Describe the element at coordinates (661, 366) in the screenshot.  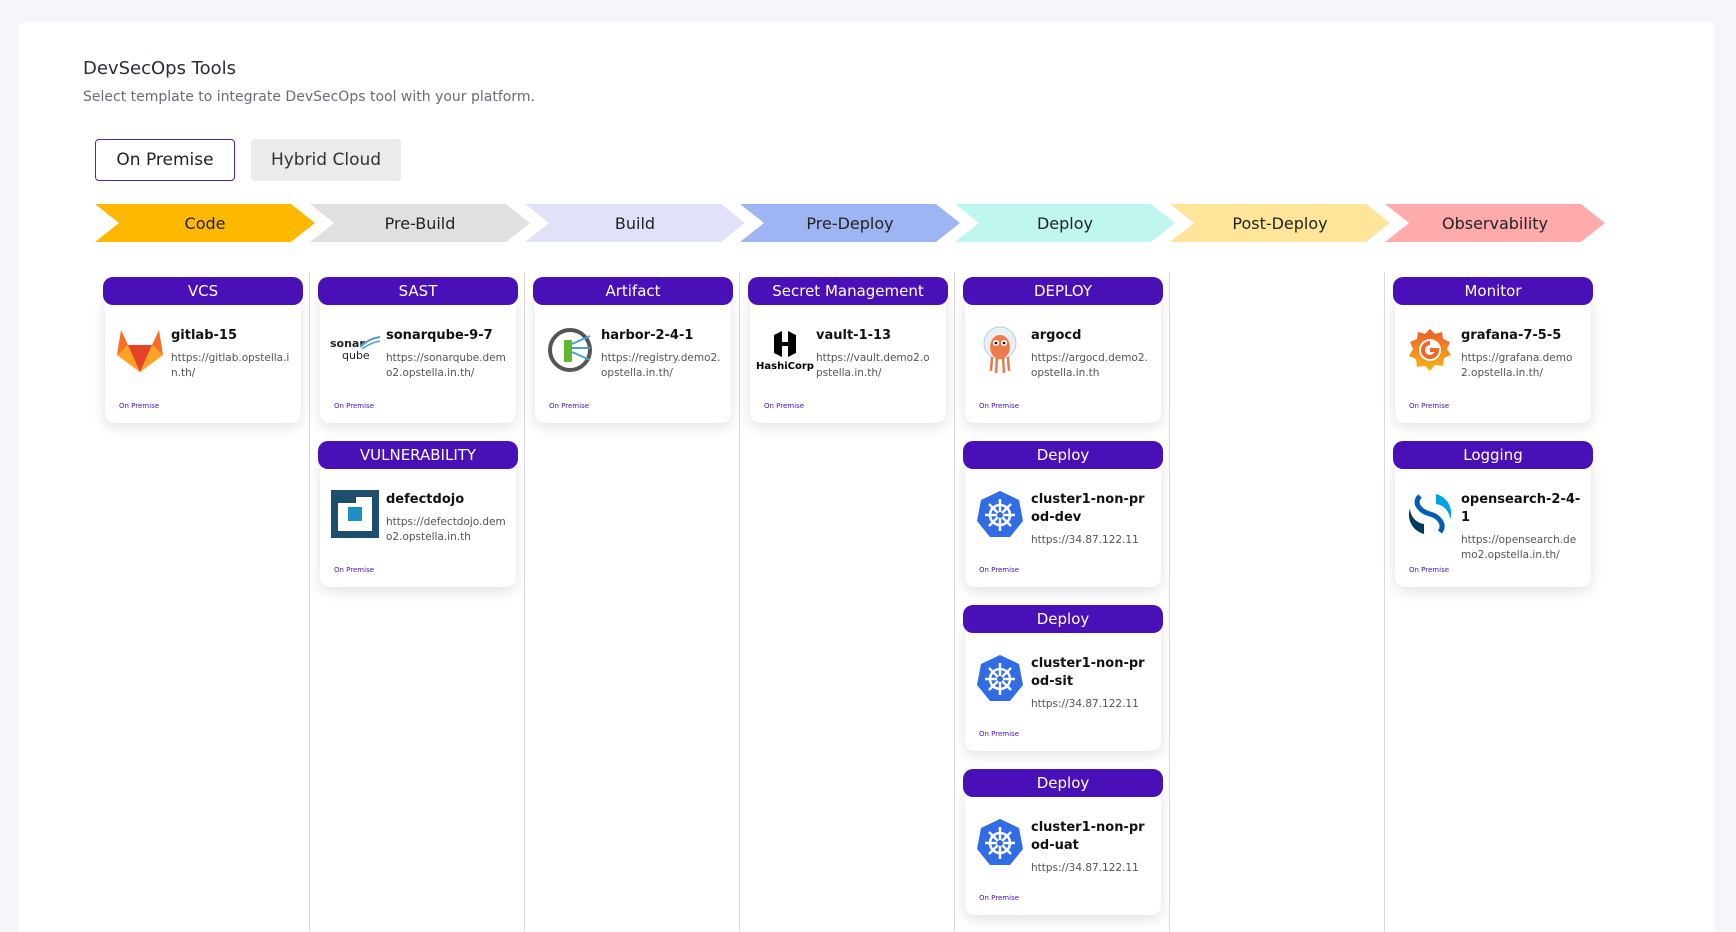
I see `tool-url: https://registry.demo2.opstella.in.th/` at that location.